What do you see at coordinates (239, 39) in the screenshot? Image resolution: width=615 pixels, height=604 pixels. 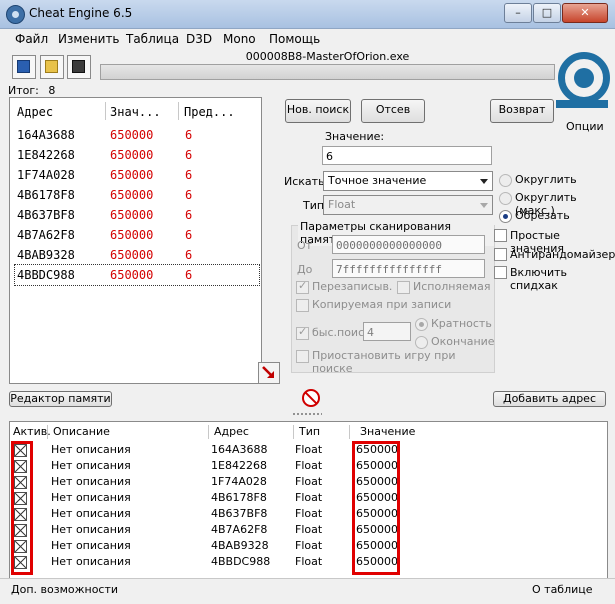 I see `menu-mono: Mono` at bounding box center [239, 39].